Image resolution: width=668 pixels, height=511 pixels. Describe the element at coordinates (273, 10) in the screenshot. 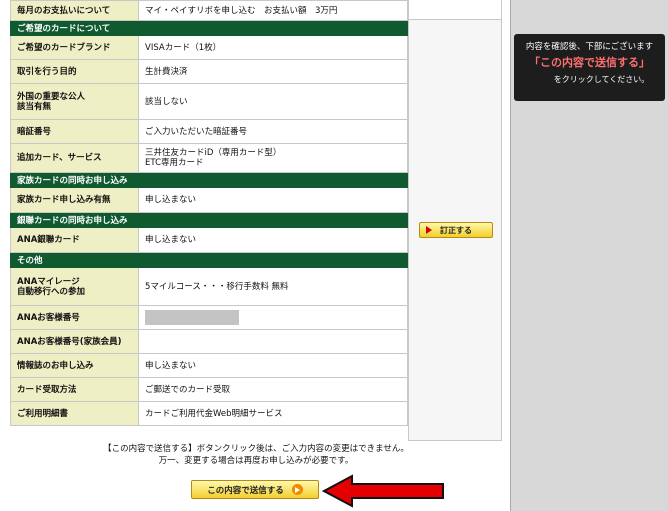

I see `row-value: マイ・ペイすリボを申し込む お支払い額 3万円` at that location.